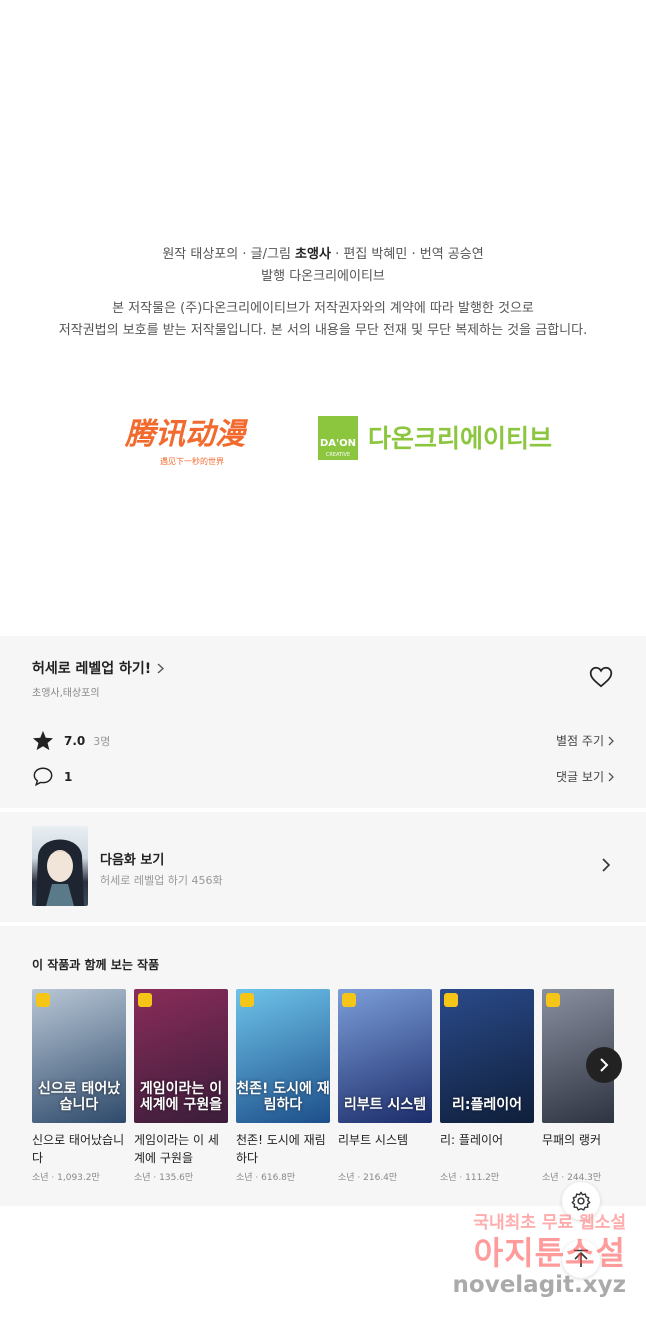 The height and width of the screenshot is (1321, 646). What do you see at coordinates (539, 1285) in the screenshot?
I see `watermark-url: novelagit.xyz` at bounding box center [539, 1285].